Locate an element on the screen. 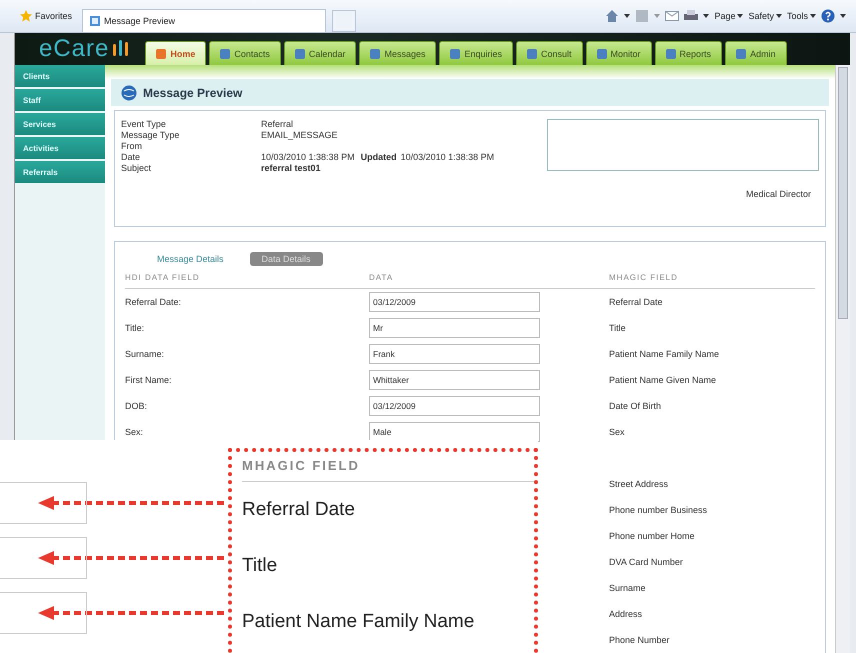 This screenshot has height=653, width=856. home-icon is located at coordinates (612, 16).